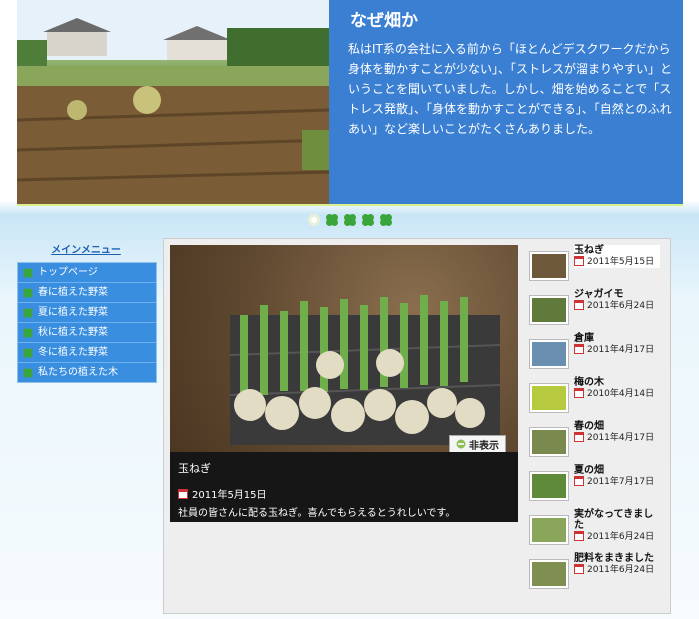  I want to click on minus-circle-icon, so click(461, 444).